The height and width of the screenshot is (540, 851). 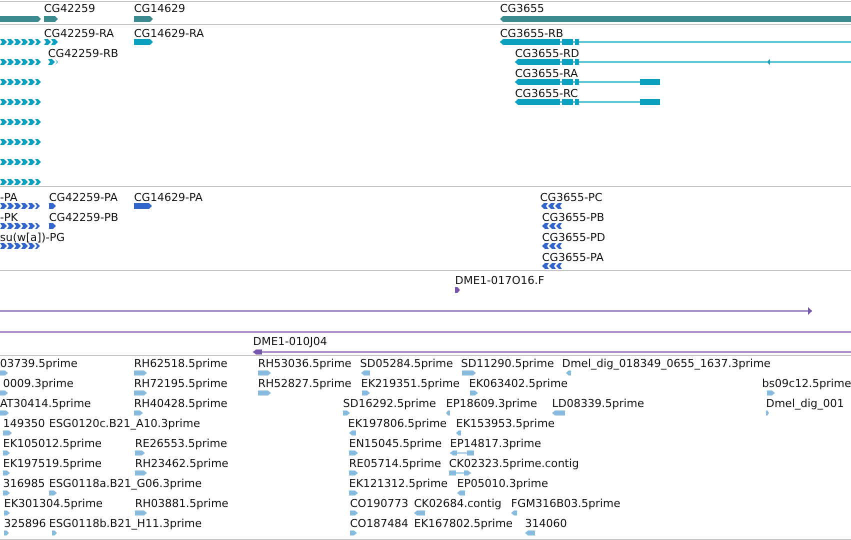 I want to click on feature-label: EK219351.5prime, so click(x=410, y=383).